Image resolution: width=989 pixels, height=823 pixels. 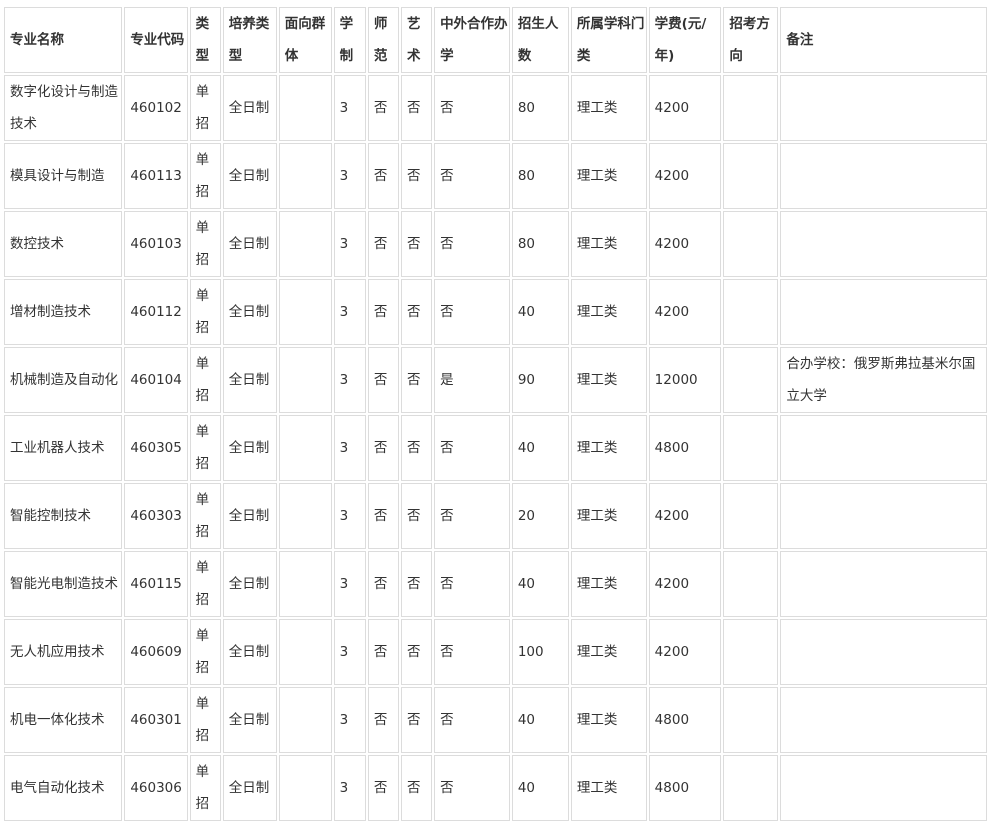 I want to click on table-row: 智能光电制造技术 460115 单招 全日制 3 否否否 40 理工类 4200, so click(x=495, y=584).